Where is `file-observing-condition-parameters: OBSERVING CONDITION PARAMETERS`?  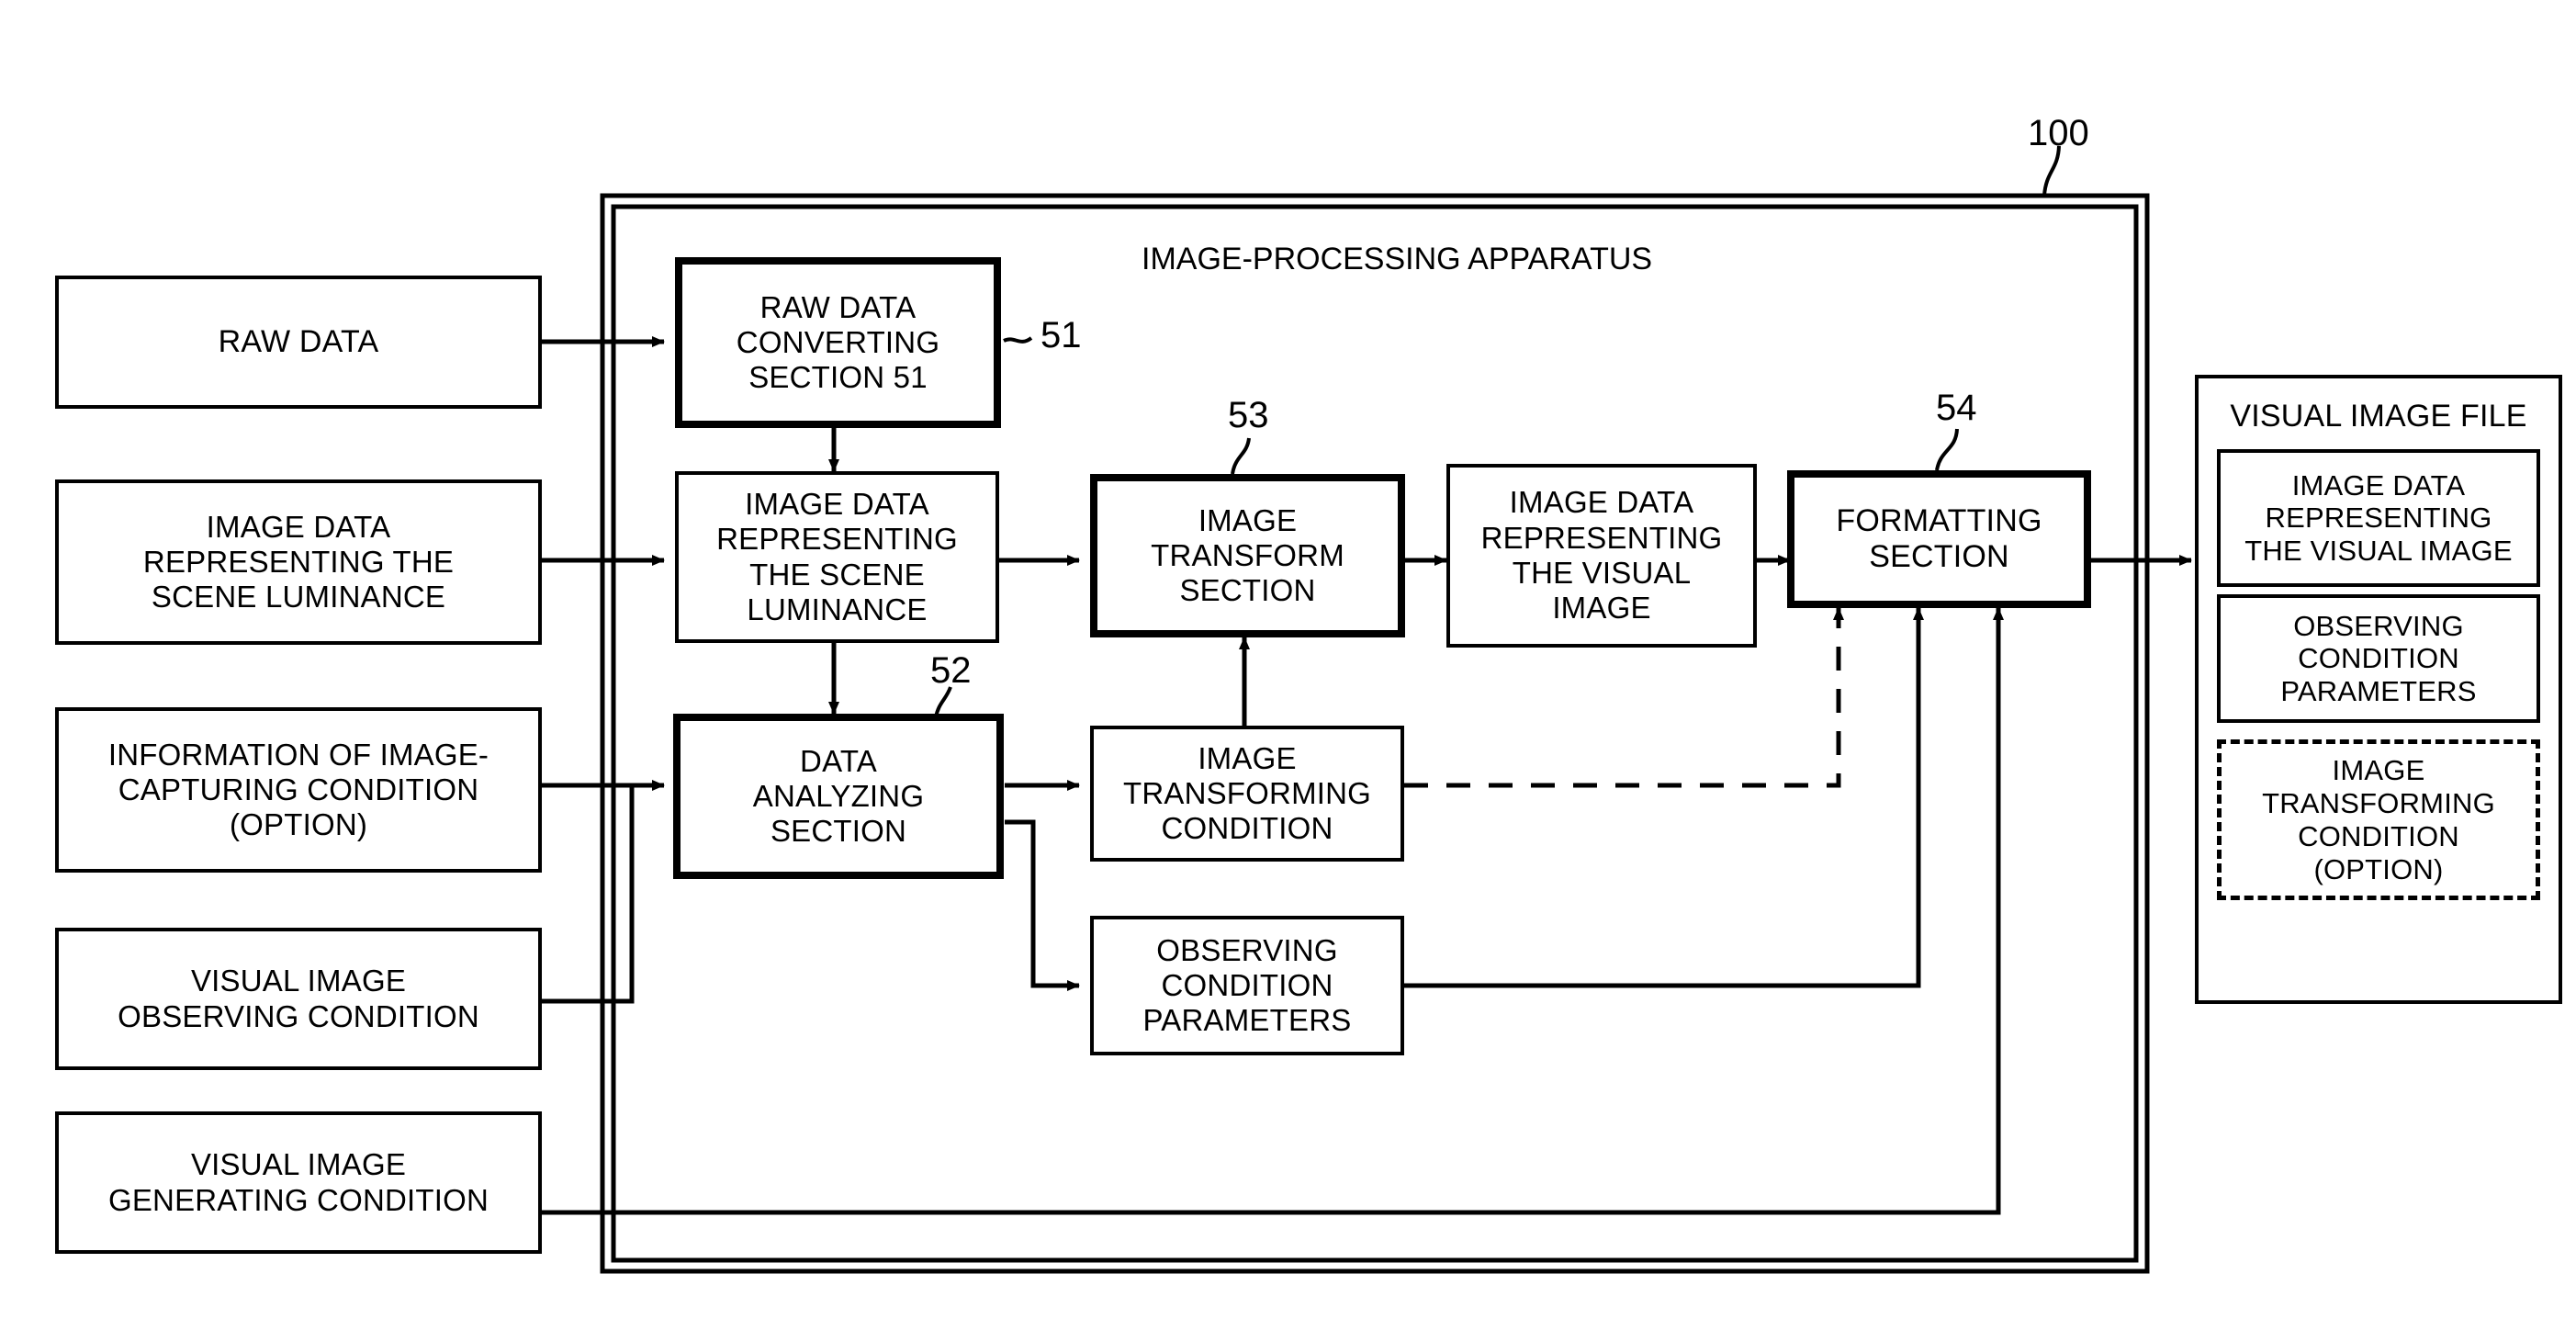 file-observing-condition-parameters: OBSERVING CONDITION PARAMETERS is located at coordinates (2378, 659).